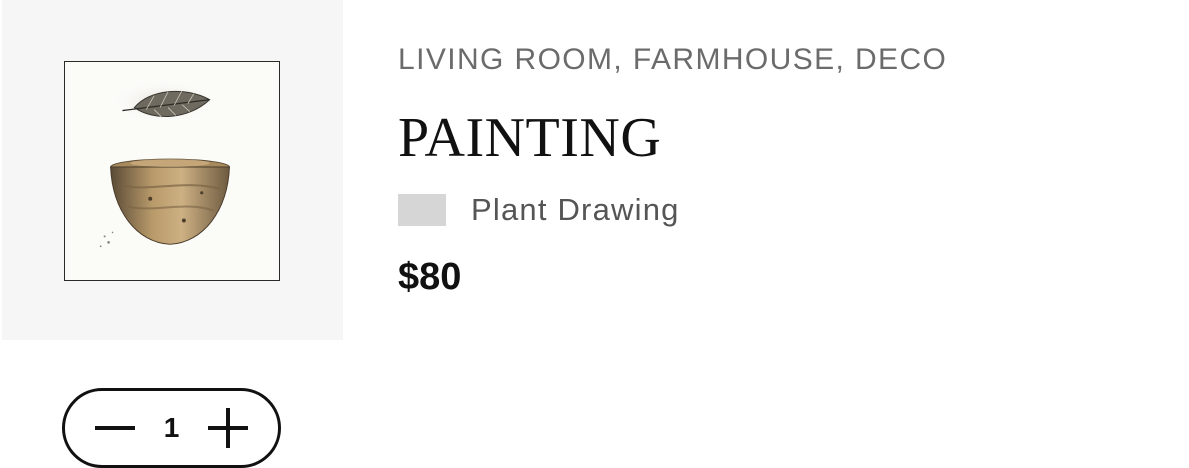 This screenshot has height=468, width=1189. I want to click on quantity-stepper: 1, so click(171, 428).